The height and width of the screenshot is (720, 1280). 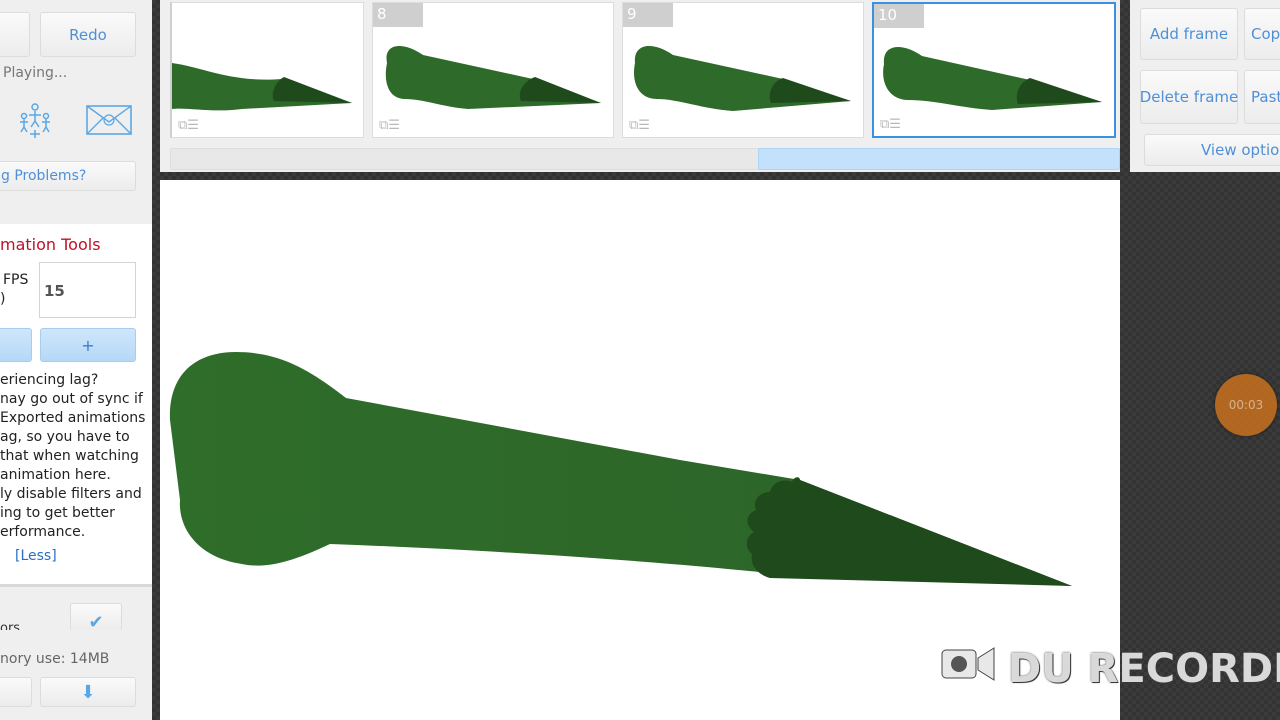 I want to click on download-button: ⬇, so click(x=88, y=692).